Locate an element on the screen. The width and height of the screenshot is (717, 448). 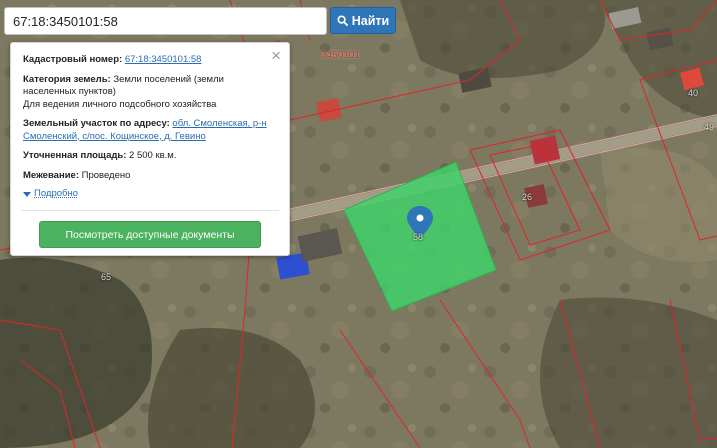
quarter-label: 3450101 is located at coordinates (340, 55).